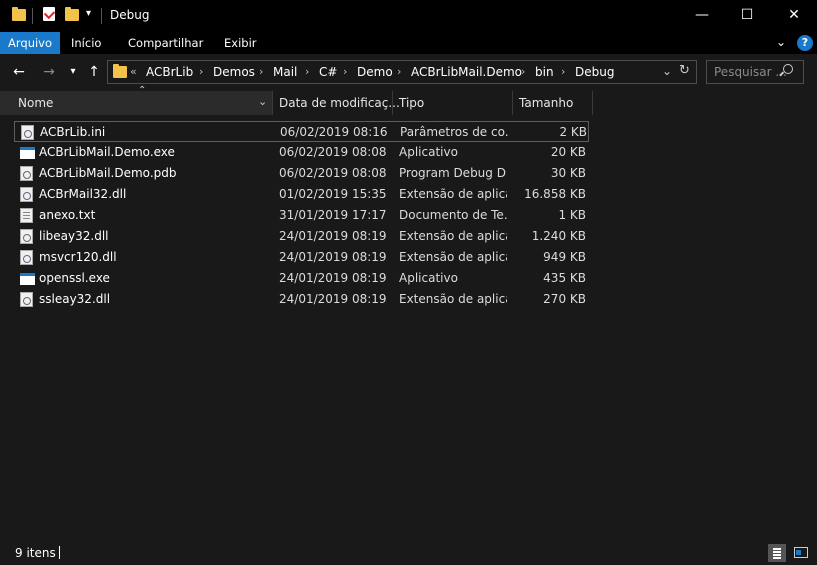 This screenshot has width=817, height=565. I want to click on toolbar-divider, so click(32, 16).